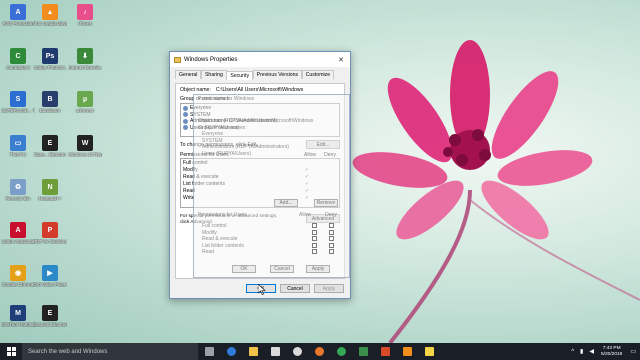  Describe the element at coordinates (50, 143) in the screenshot. I see `app-icon: E` at that location.